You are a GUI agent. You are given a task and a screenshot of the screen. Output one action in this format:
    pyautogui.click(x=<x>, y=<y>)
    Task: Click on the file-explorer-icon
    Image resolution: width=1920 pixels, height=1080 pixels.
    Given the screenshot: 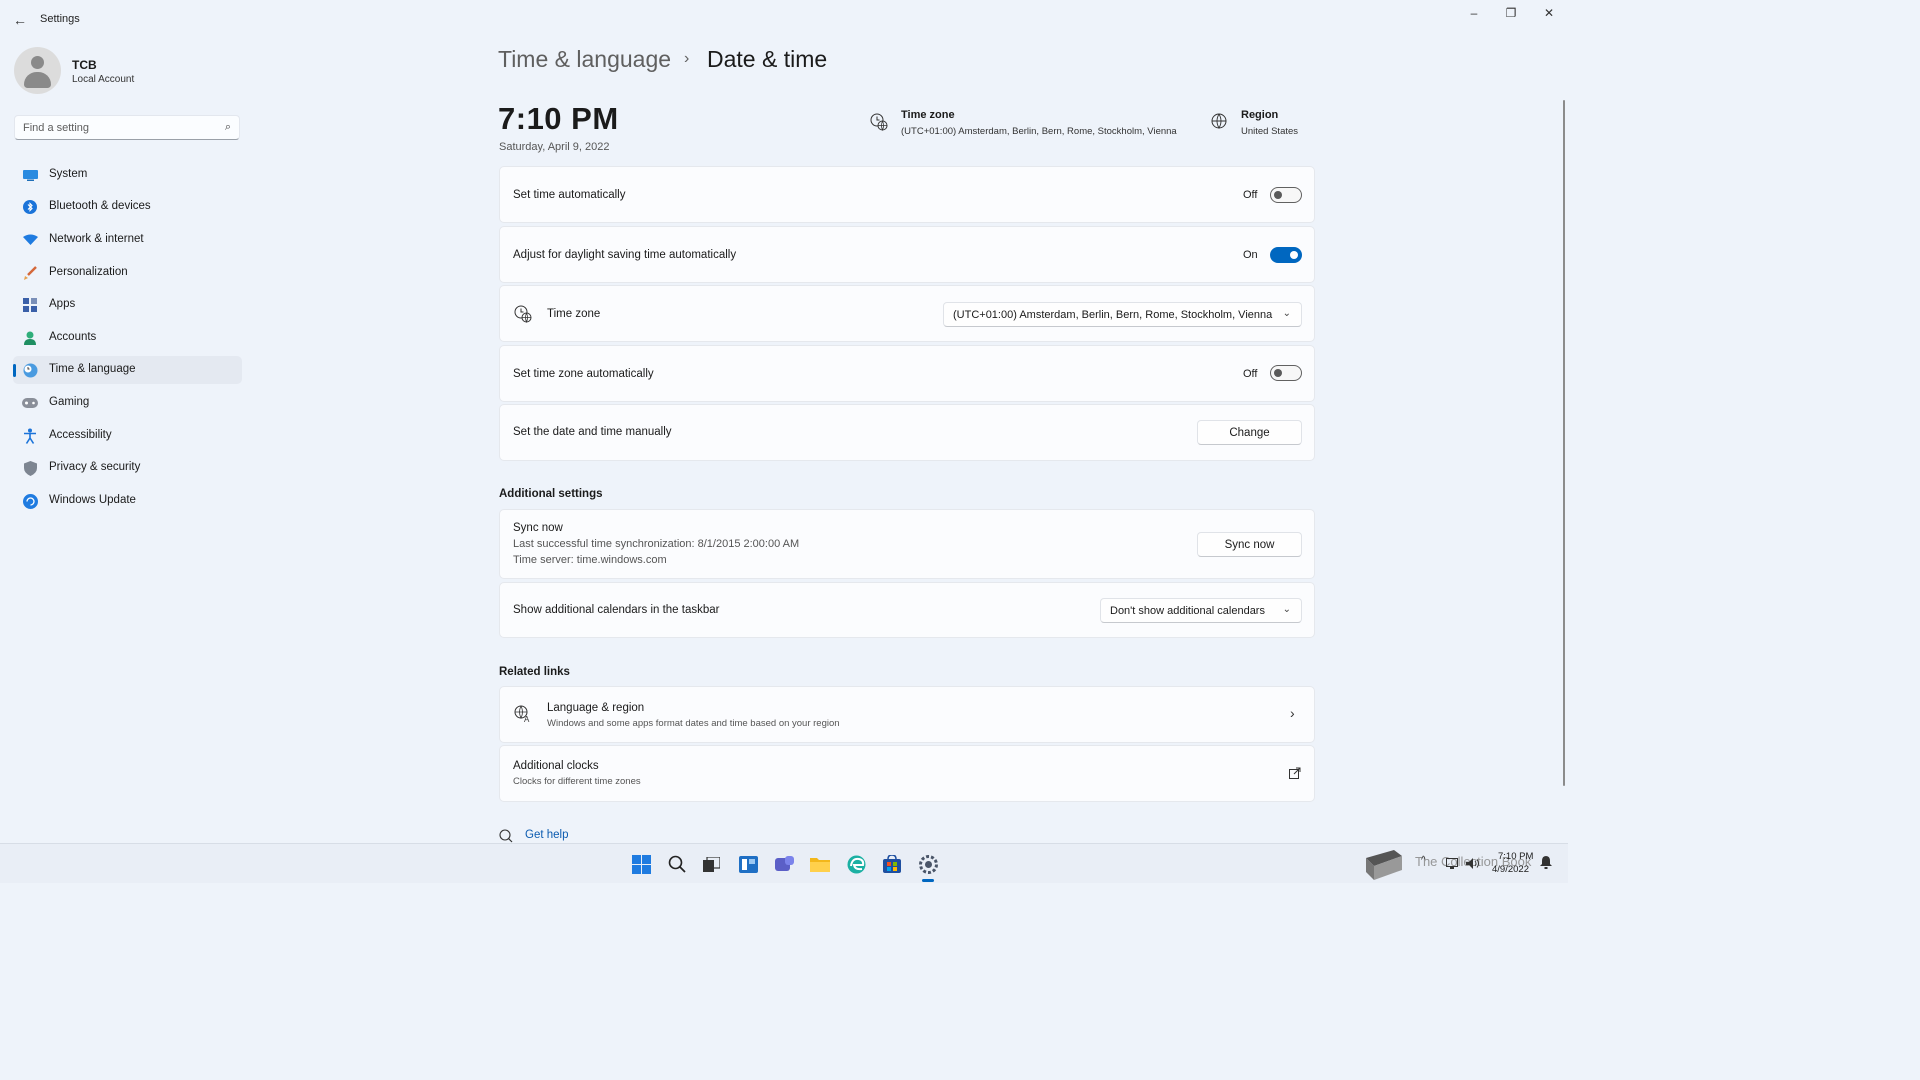 What is the action you would take?
    pyautogui.click(x=820, y=864)
    